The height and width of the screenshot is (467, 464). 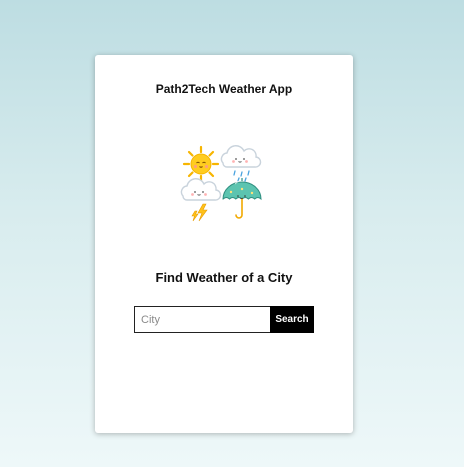 What do you see at coordinates (241, 156) in the screenshot?
I see `cloud-icon` at bounding box center [241, 156].